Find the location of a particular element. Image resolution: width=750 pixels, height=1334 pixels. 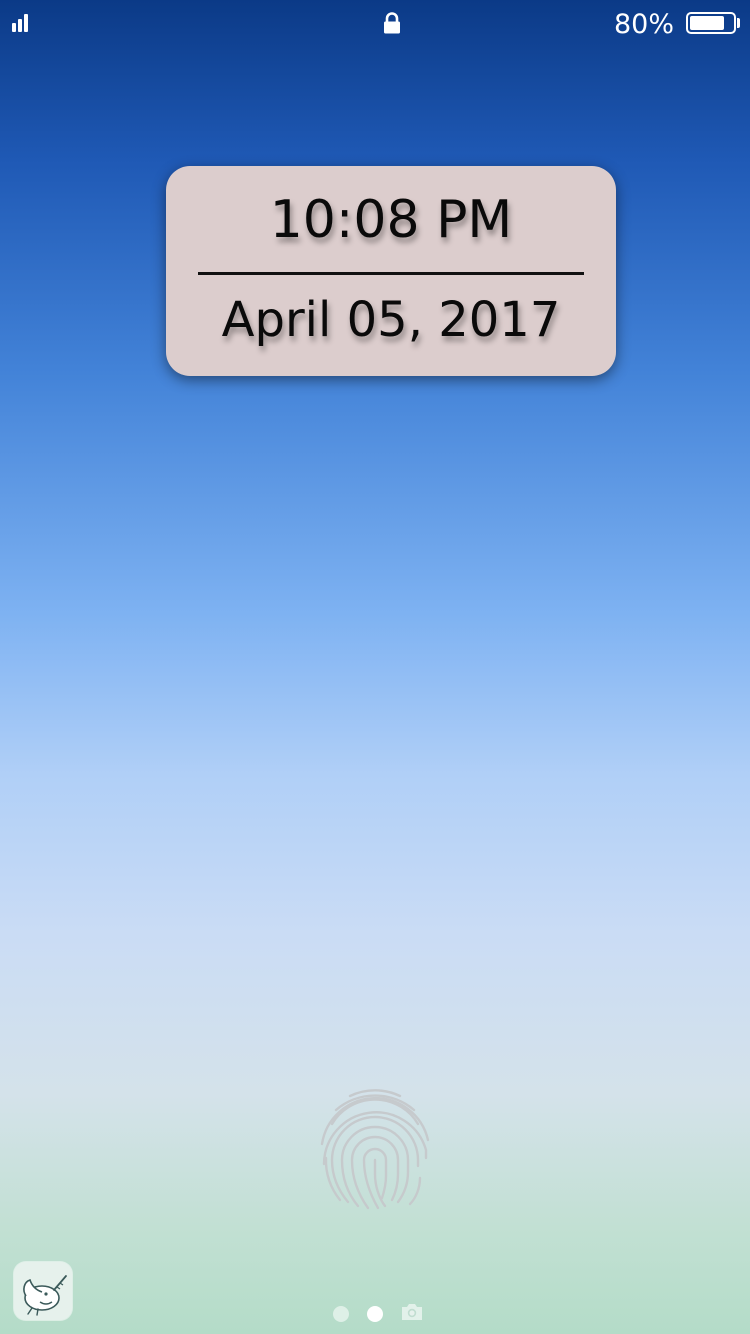

clock-date: April 05, 2017 is located at coordinates (391, 320).